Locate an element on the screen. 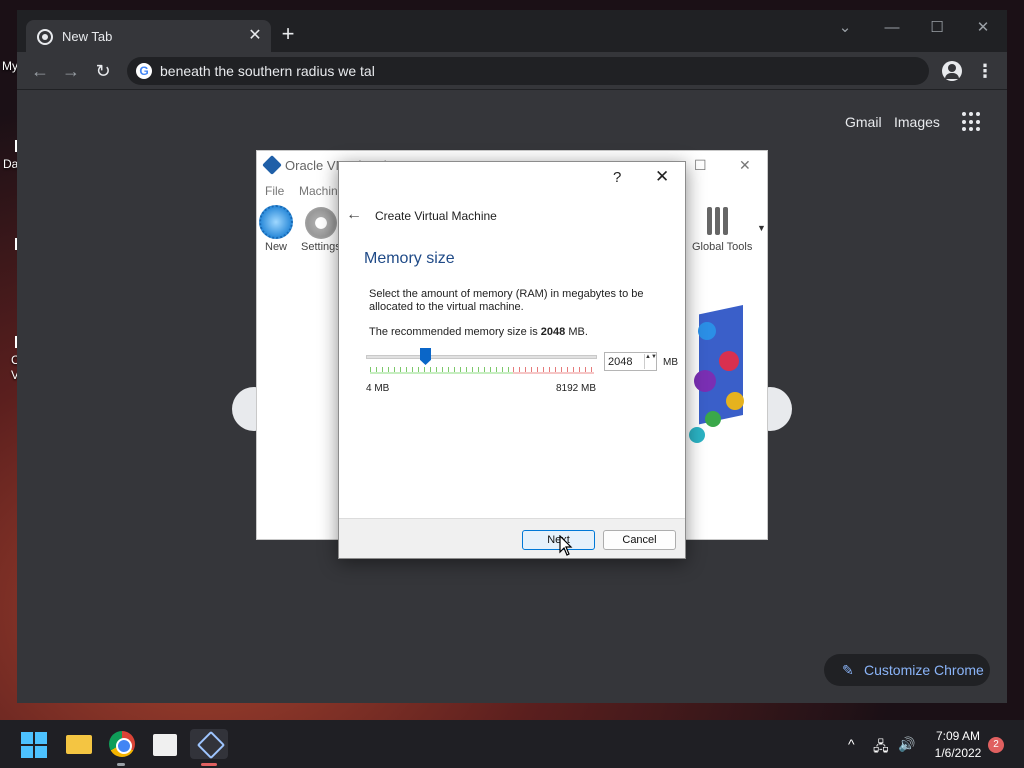 The image size is (1024, 768). chrome-favicon-icon is located at coordinates (45, 37).